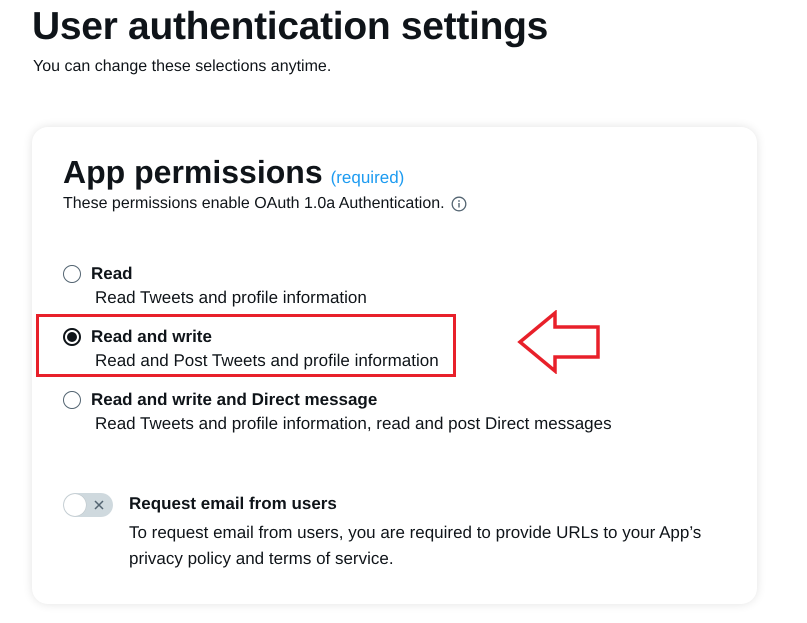  Describe the element at coordinates (367, 178) in the screenshot. I see `required-note: (required)` at that location.